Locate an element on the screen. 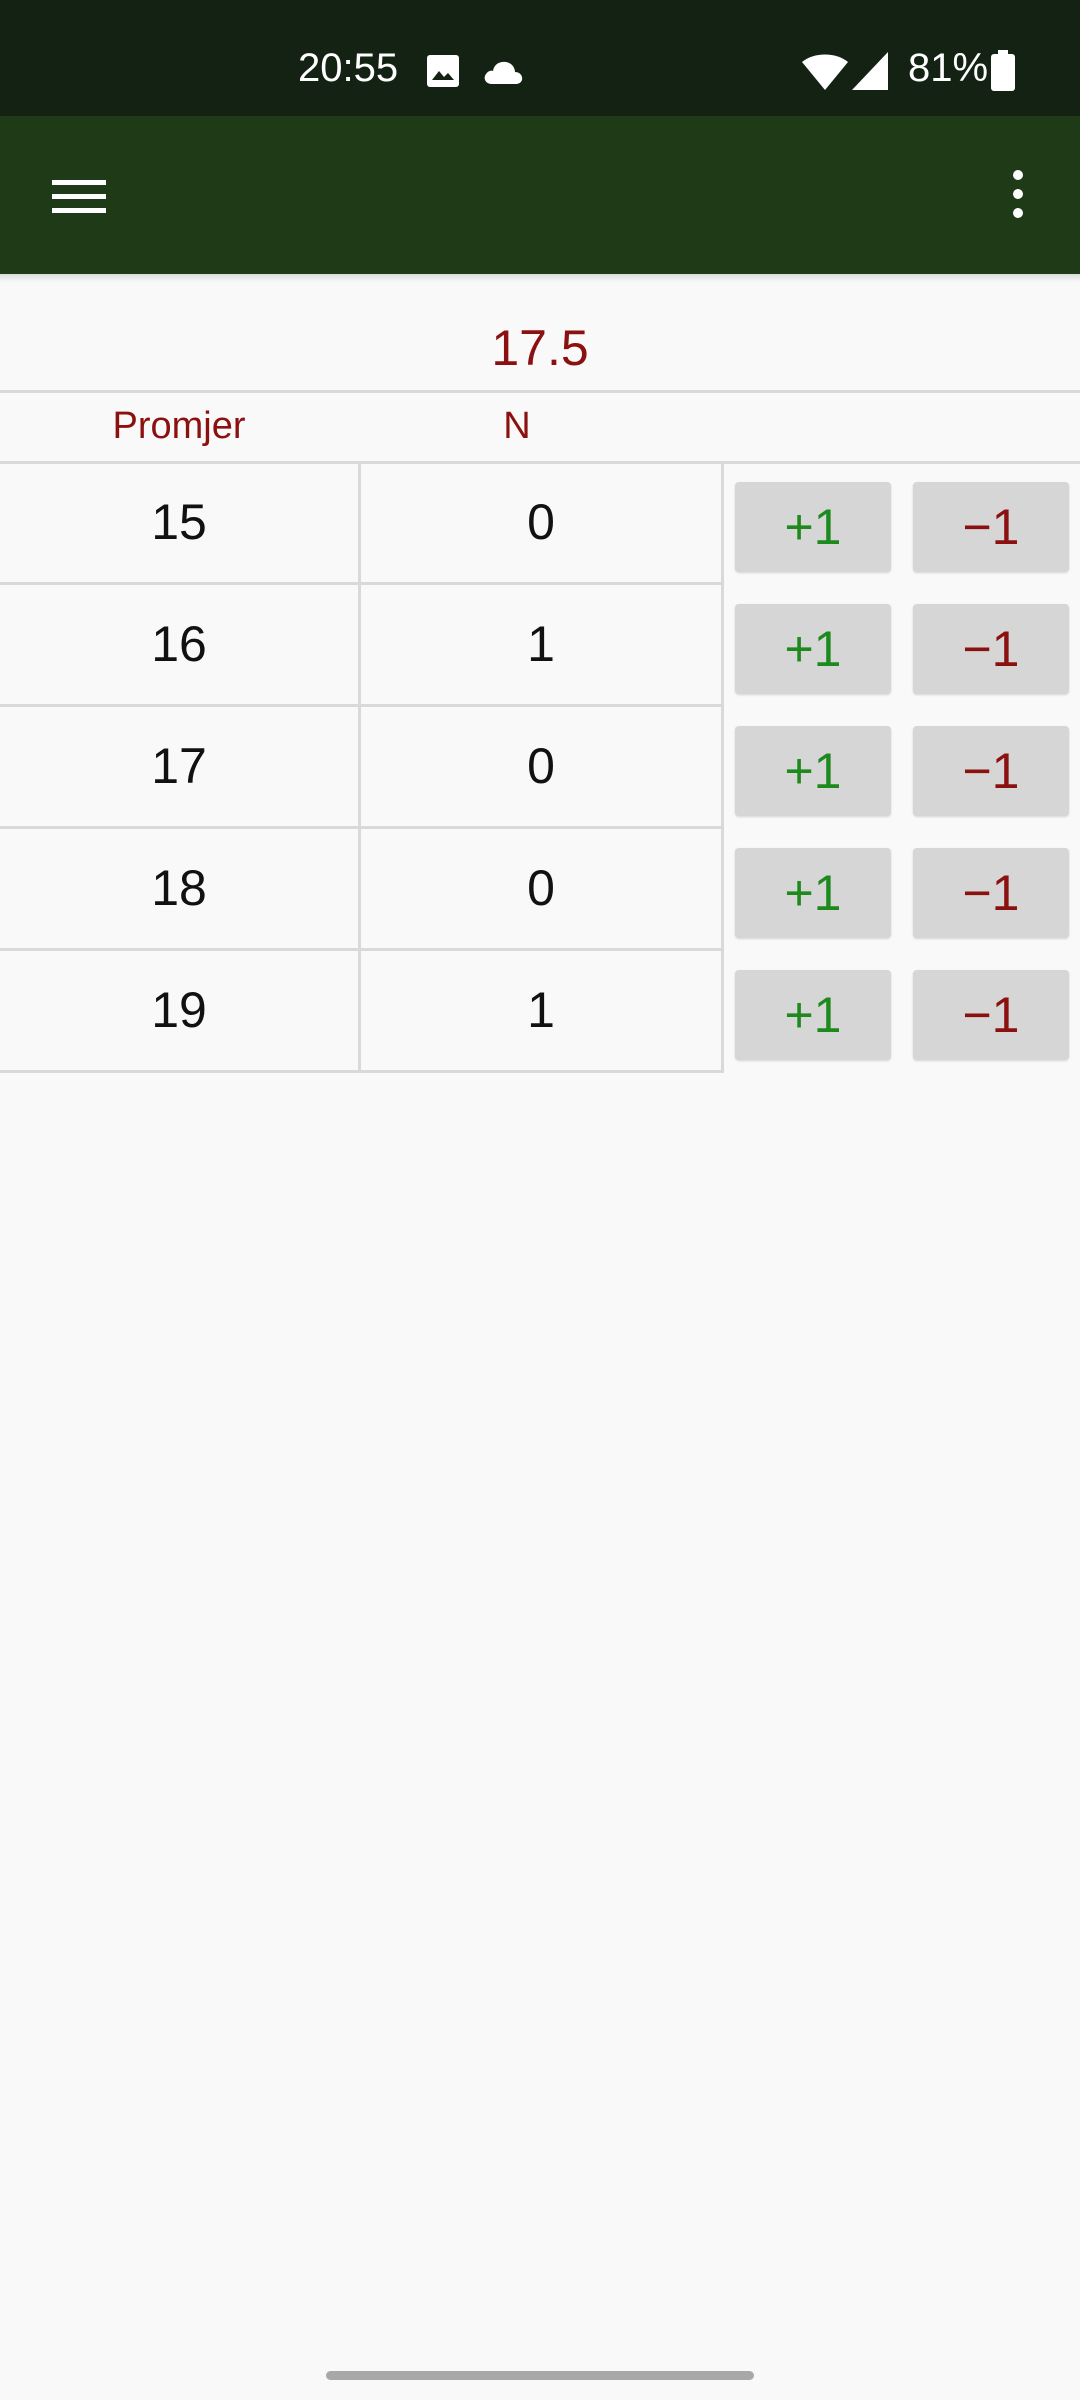  decrement-button-17: −1 is located at coordinates (991, 771).